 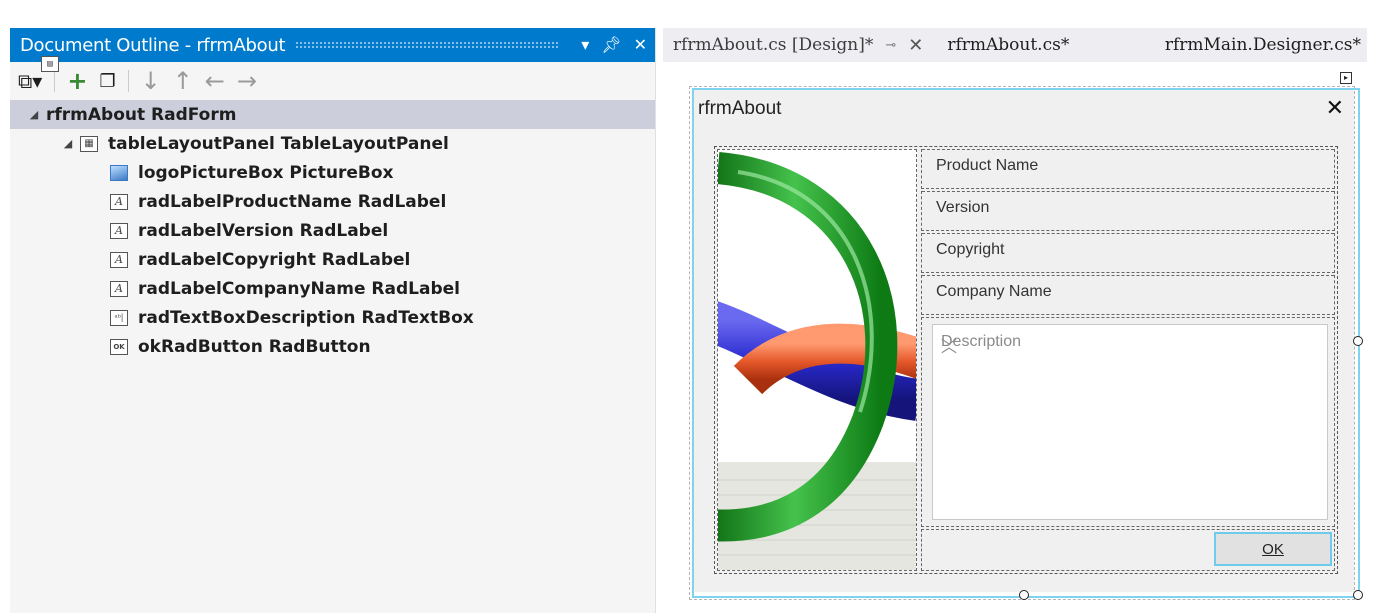 I want to click on form-title: rfrmAbout, so click(x=740, y=108).